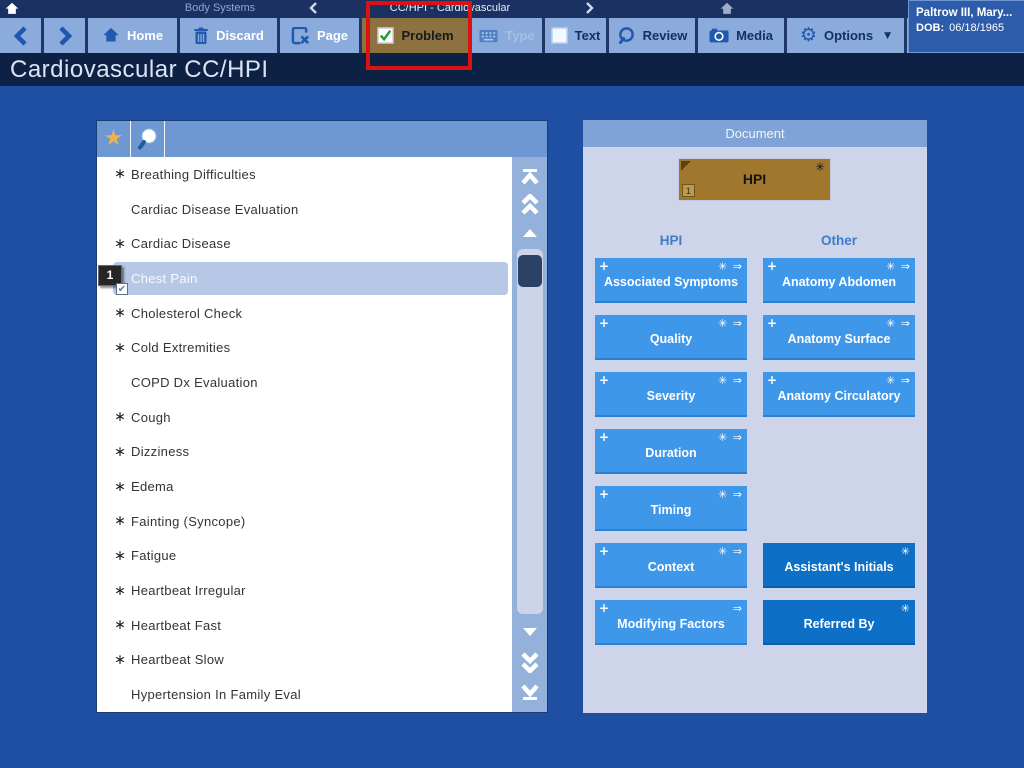 This screenshot has height=768, width=1024. Describe the element at coordinates (304, 382) in the screenshot. I see `list-item: COPD Dx Evaluation` at that location.